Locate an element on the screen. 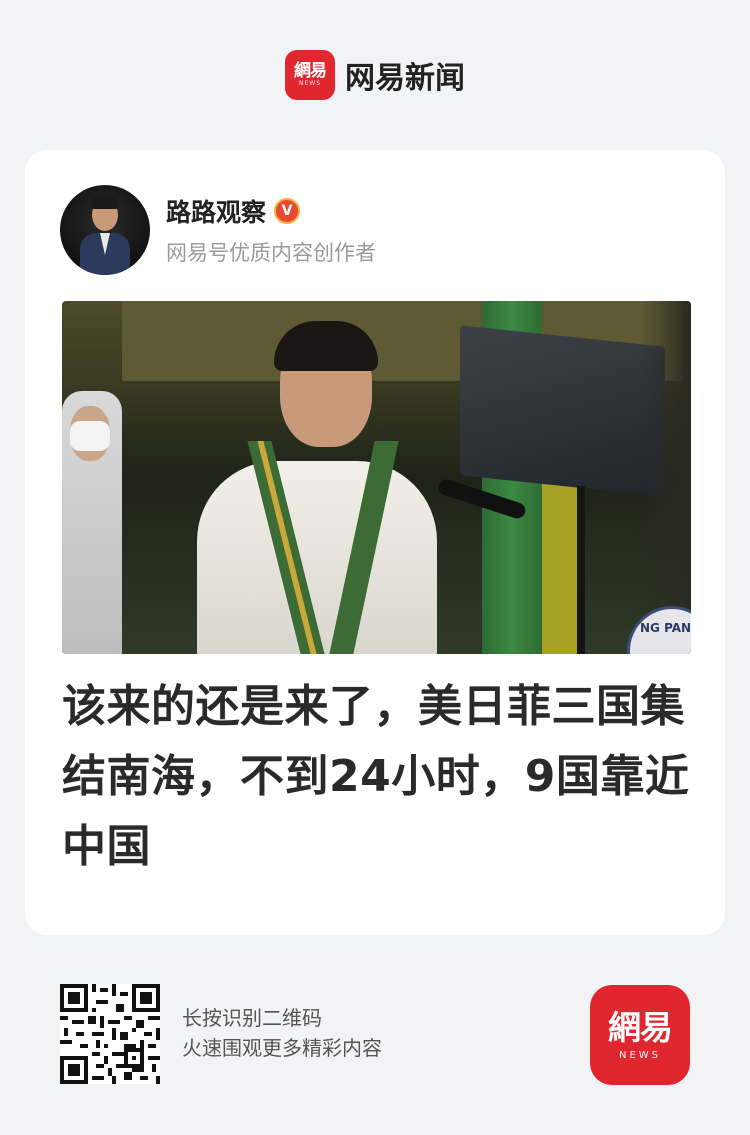 The width and height of the screenshot is (750, 1135). qr-line-2: 火速围观更多精彩内容 is located at coordinates (282, 1048).